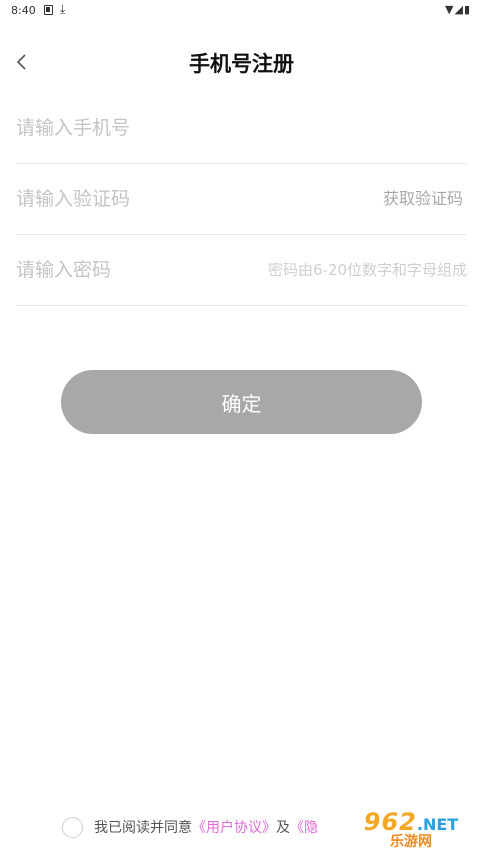  What do you see at coordinates (72, 827) in the screenshot?
I see `agreement-checkbox` at bounding box center [72, 827].